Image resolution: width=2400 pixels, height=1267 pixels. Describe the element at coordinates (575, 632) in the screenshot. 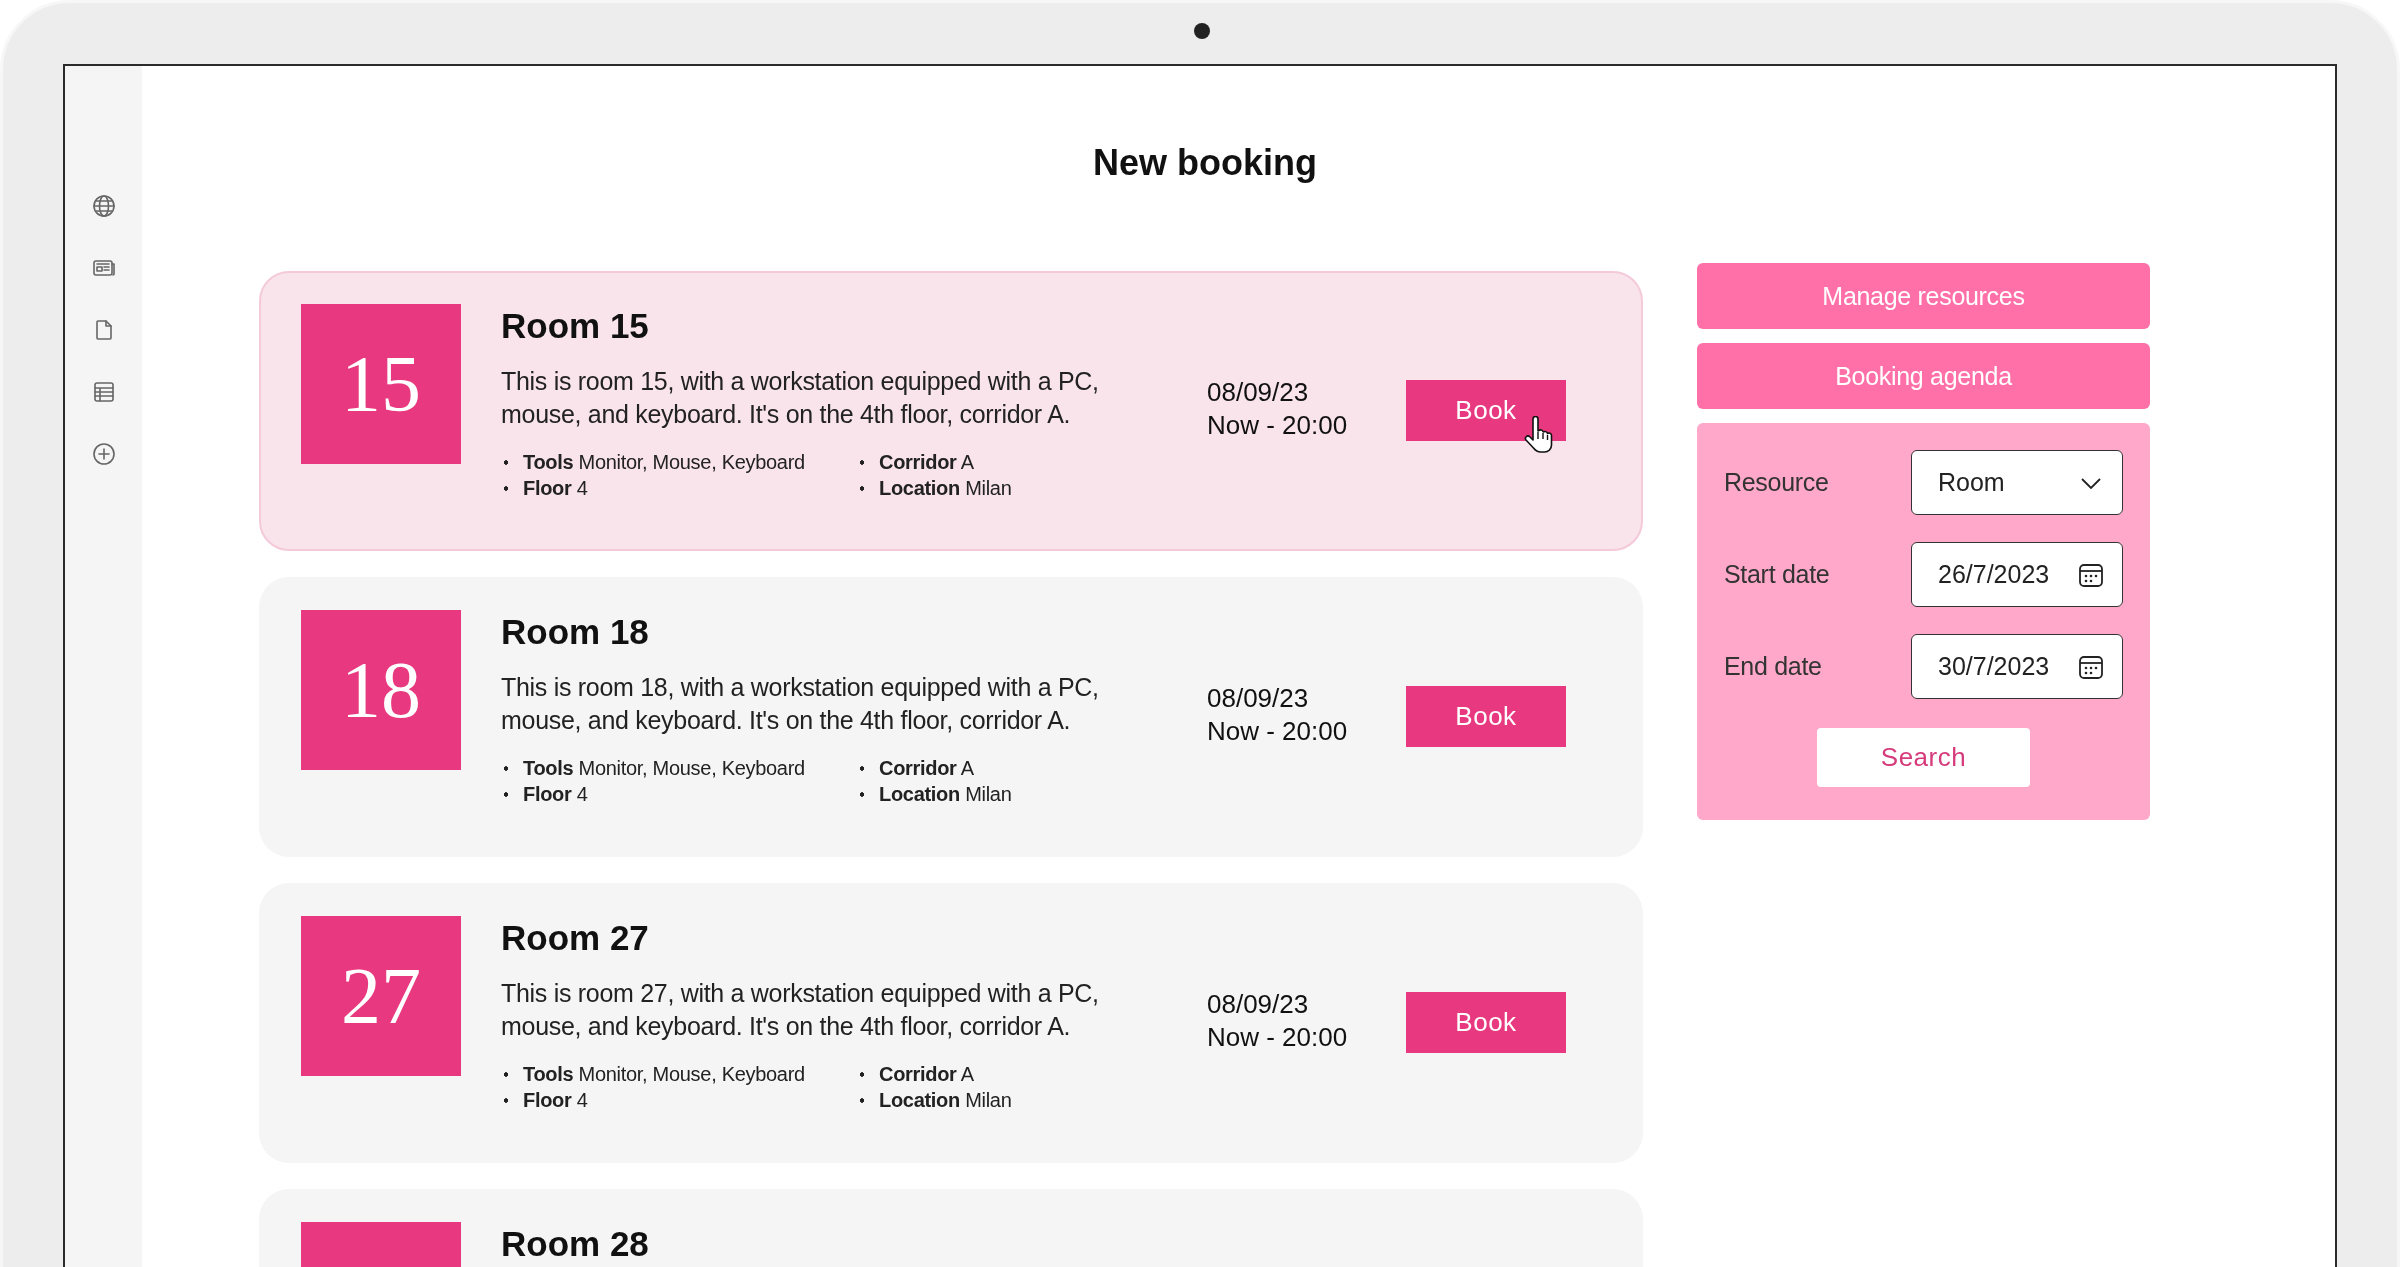

I see `room-title: Room 18` at that location.